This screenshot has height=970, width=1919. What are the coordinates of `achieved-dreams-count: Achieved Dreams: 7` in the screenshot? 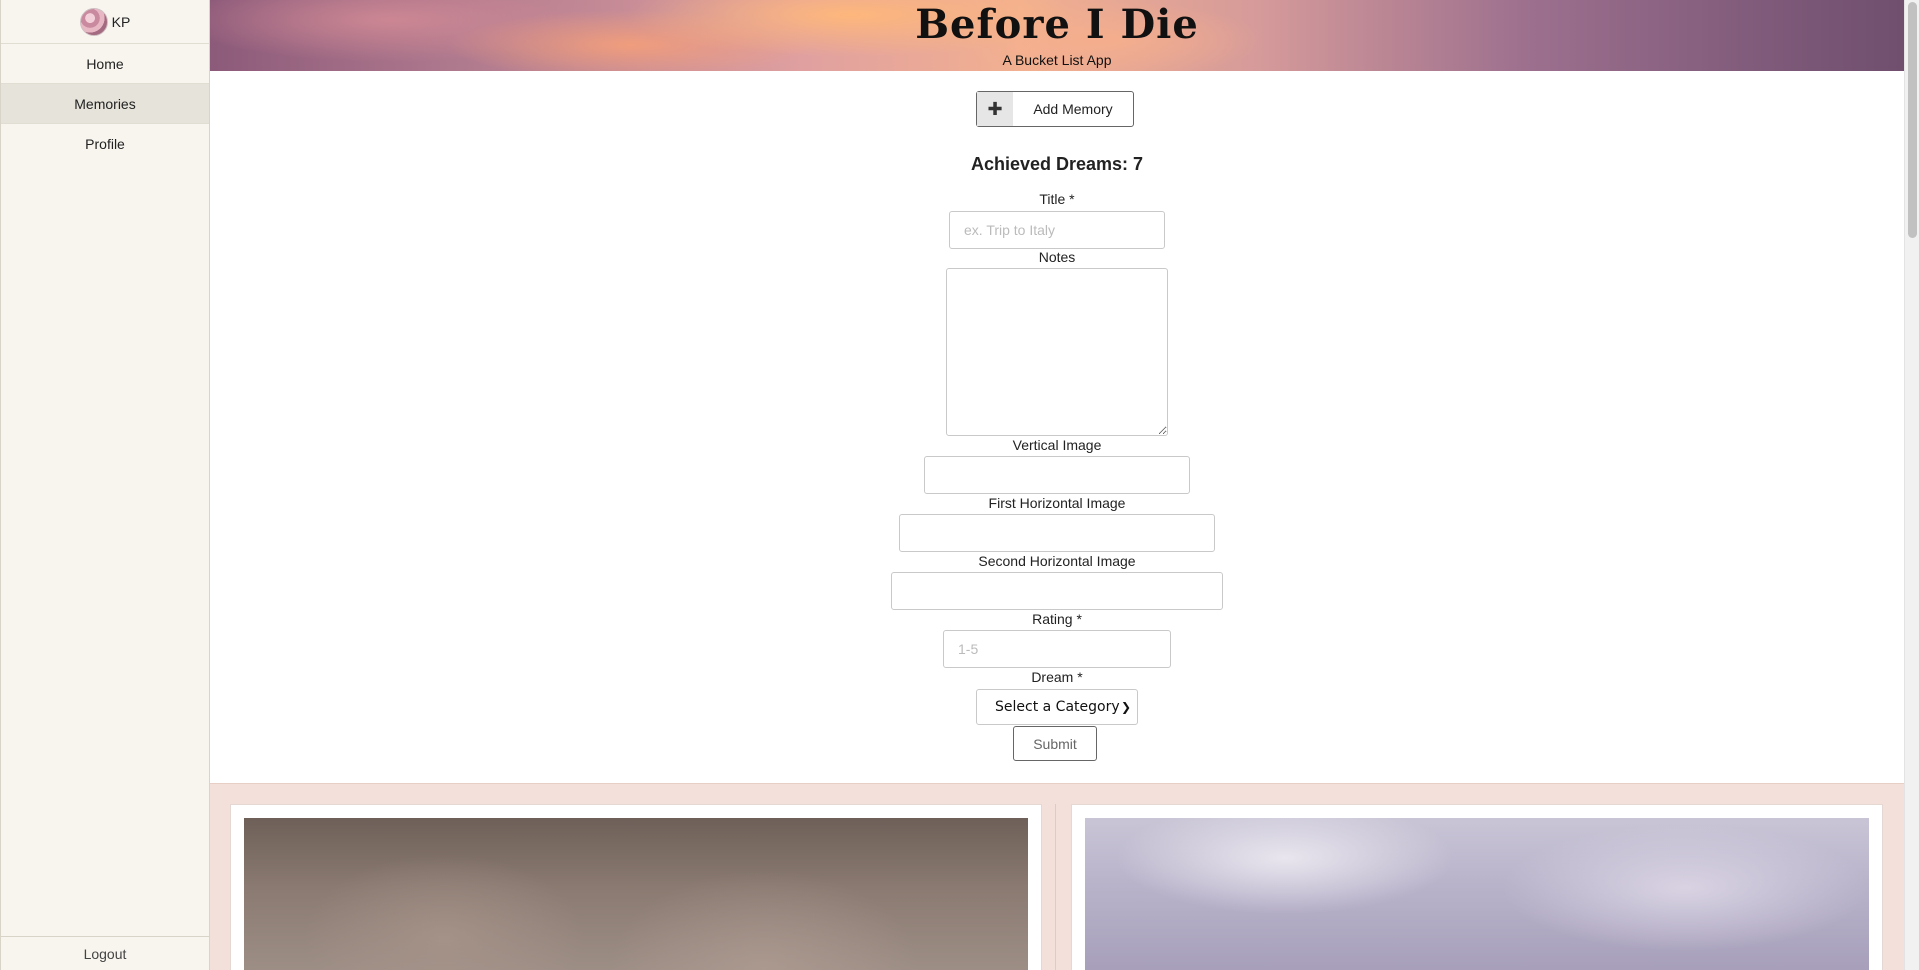 It's located at (1057, 164).